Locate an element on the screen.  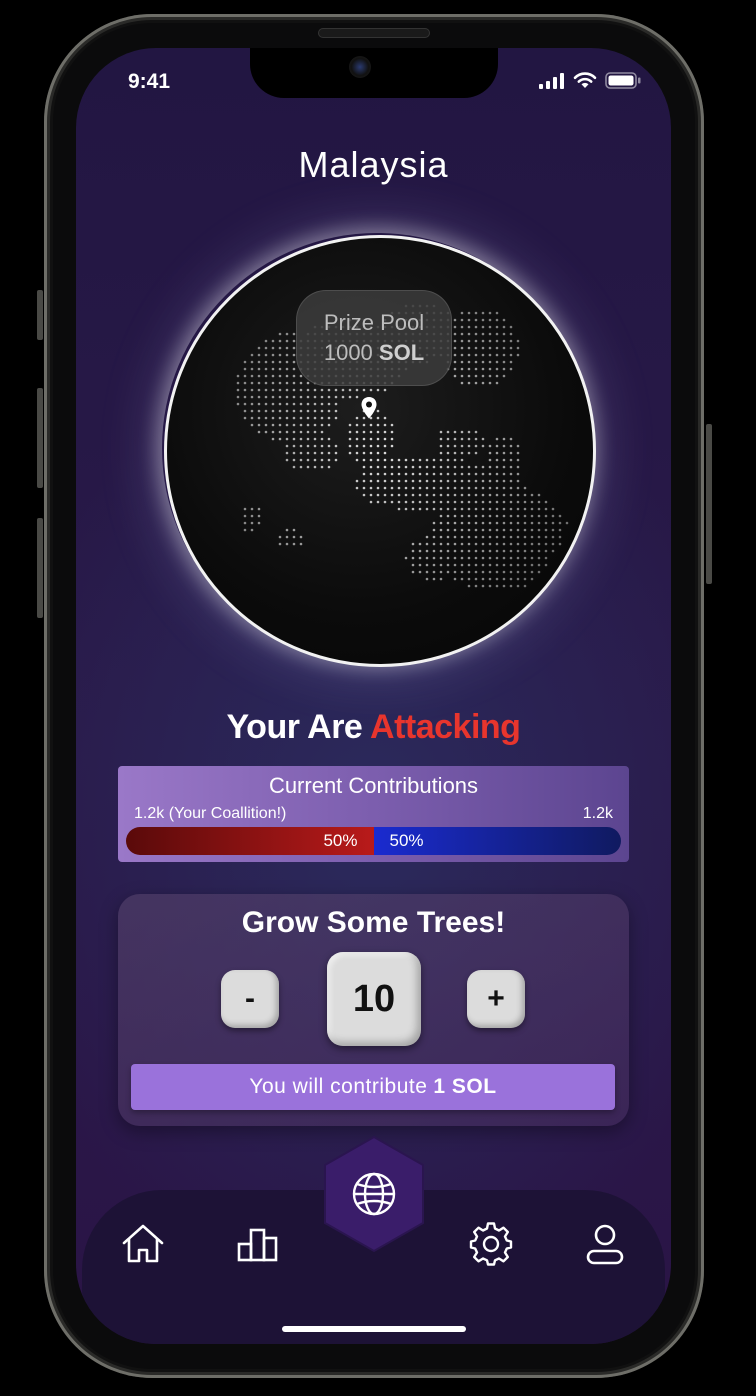
tab-globe is located at coordinates (374, 1194).